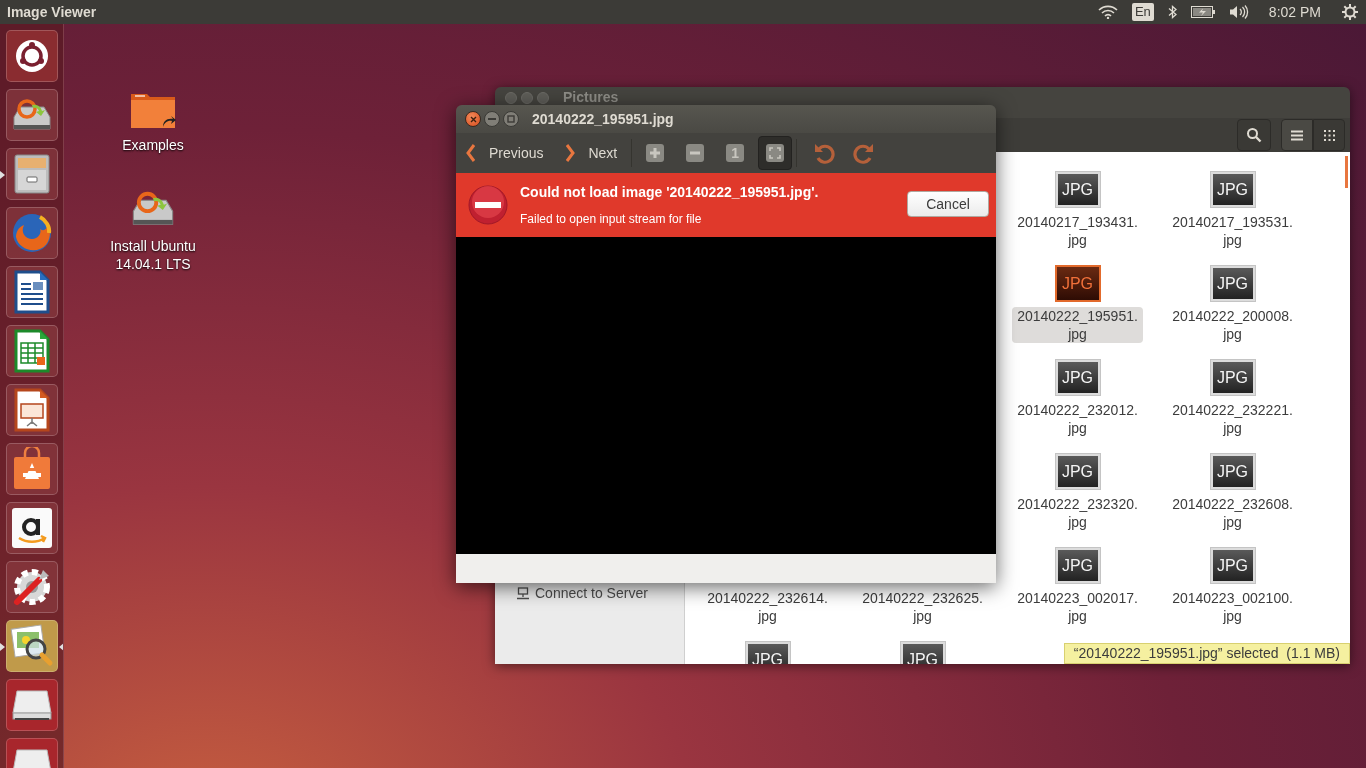 The image size is (1366, 768). What do you see at coordinates (1238, 12) in the screenshot?
I see `volume-icon` at bounding box center [1238, 12].